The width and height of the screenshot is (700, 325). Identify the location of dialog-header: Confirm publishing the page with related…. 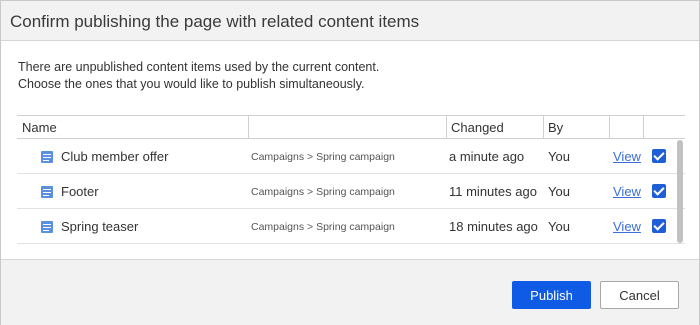
(350, 21).